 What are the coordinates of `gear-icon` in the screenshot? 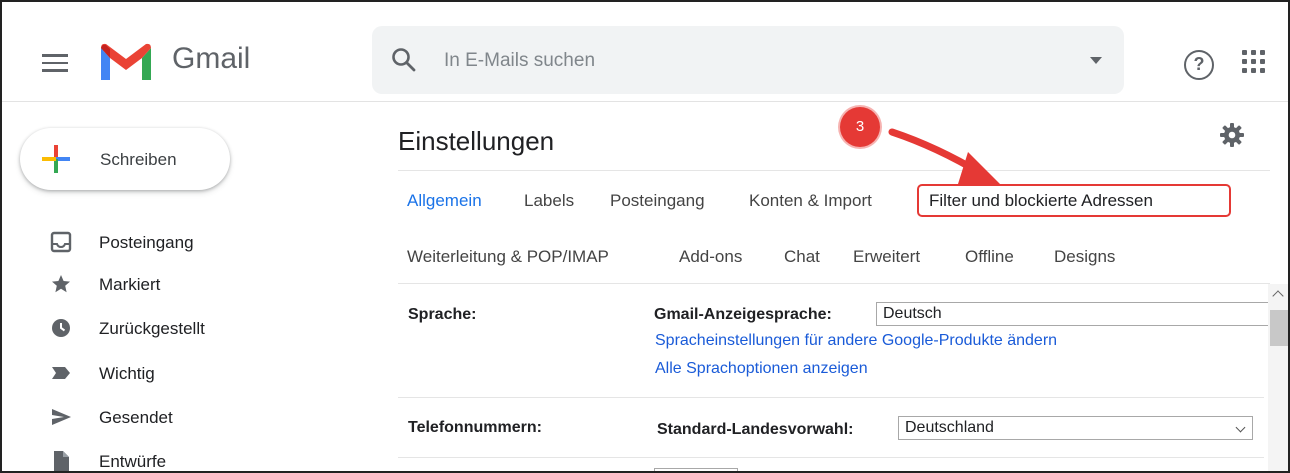 It's located at (1232, 135).